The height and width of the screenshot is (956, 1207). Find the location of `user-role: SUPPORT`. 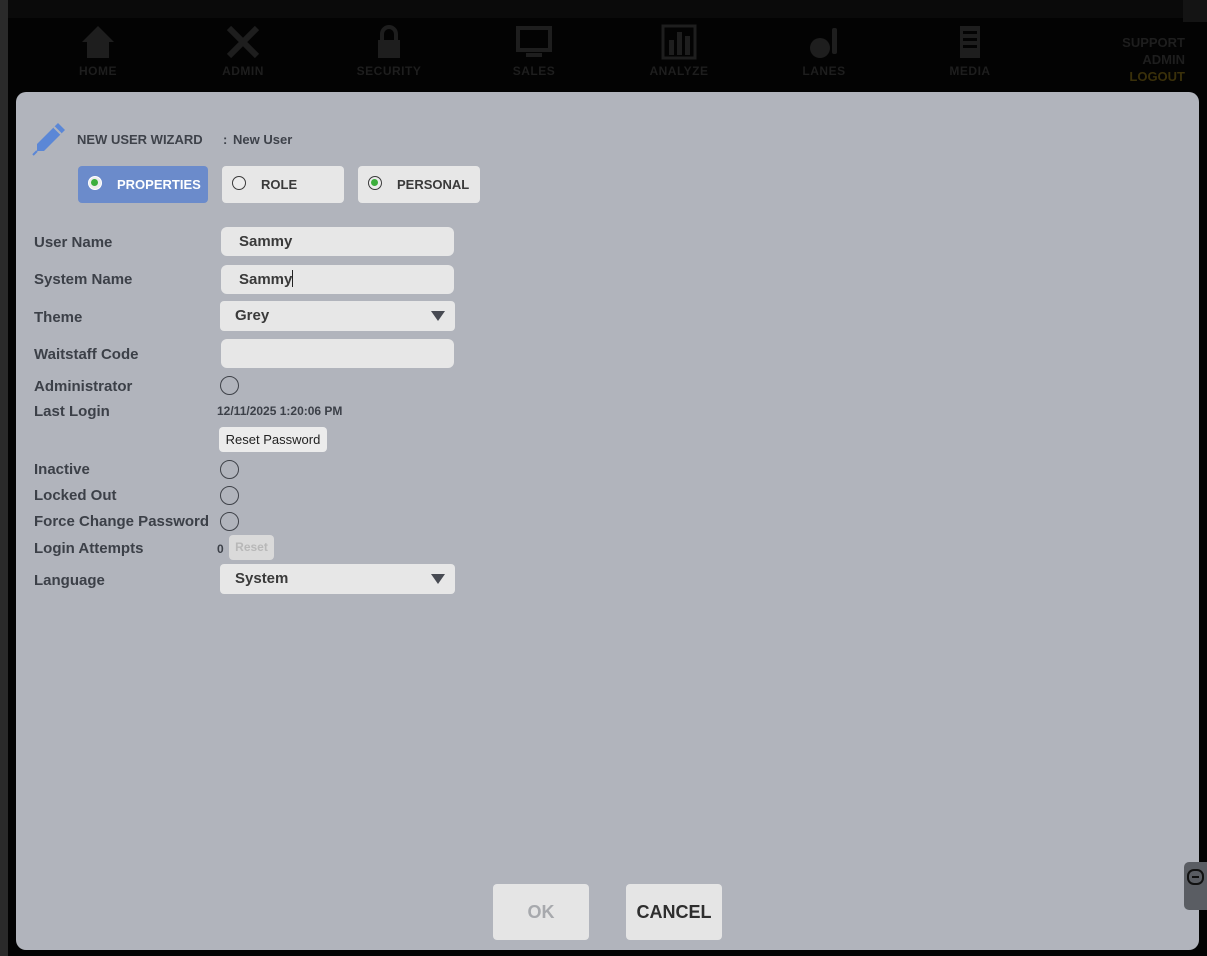

user-role: SUPPORT is located at coordinates (1153, 42).